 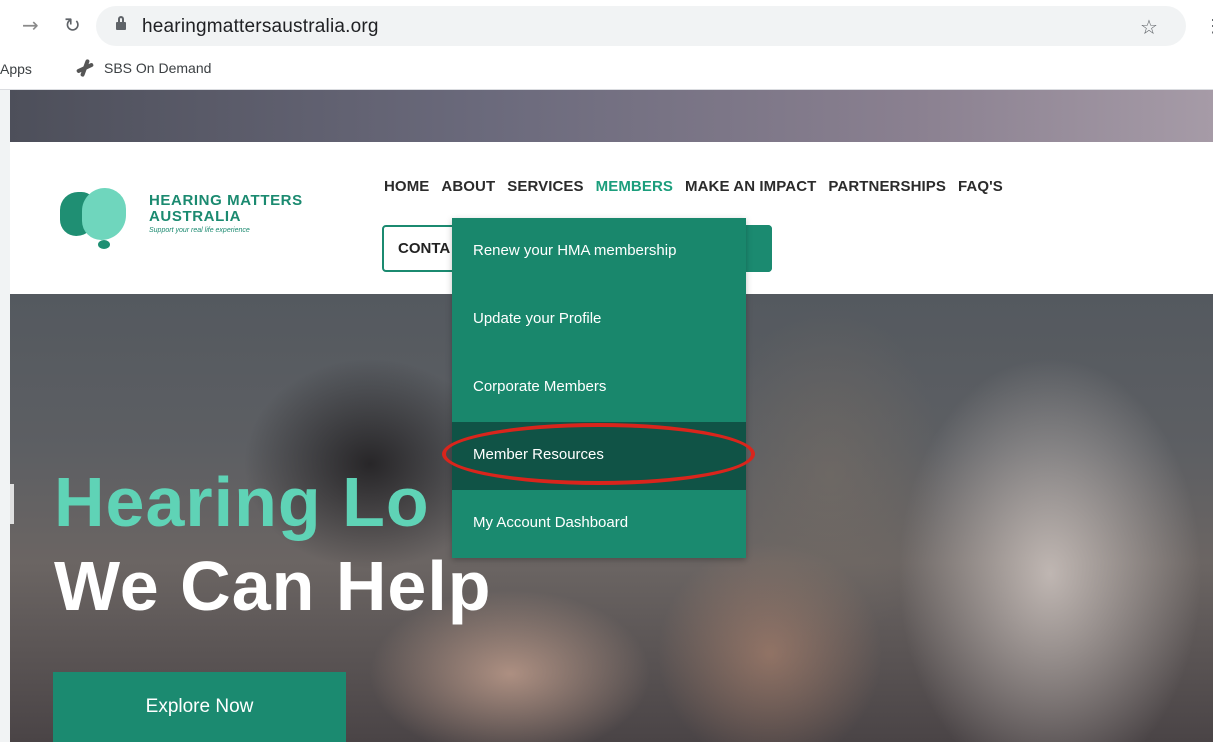 What do you see at coordinates (199, 230) in the screenshot?
I see `logo-tagline: Support your real life experience` at bounding box center [199, 230].